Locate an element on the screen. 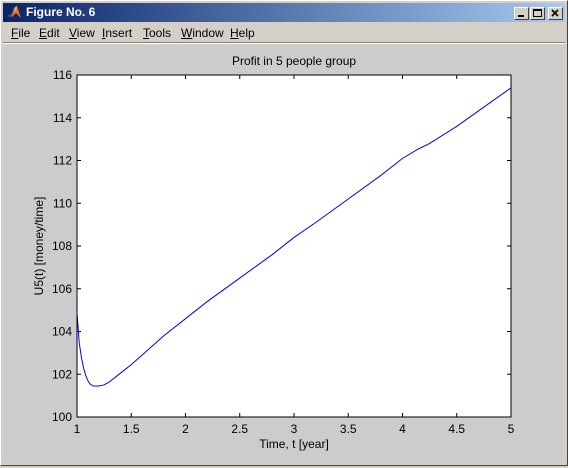 This screenshot has width=568, height=468. x-tick-label: 1 is located at coordinates (77, 429).